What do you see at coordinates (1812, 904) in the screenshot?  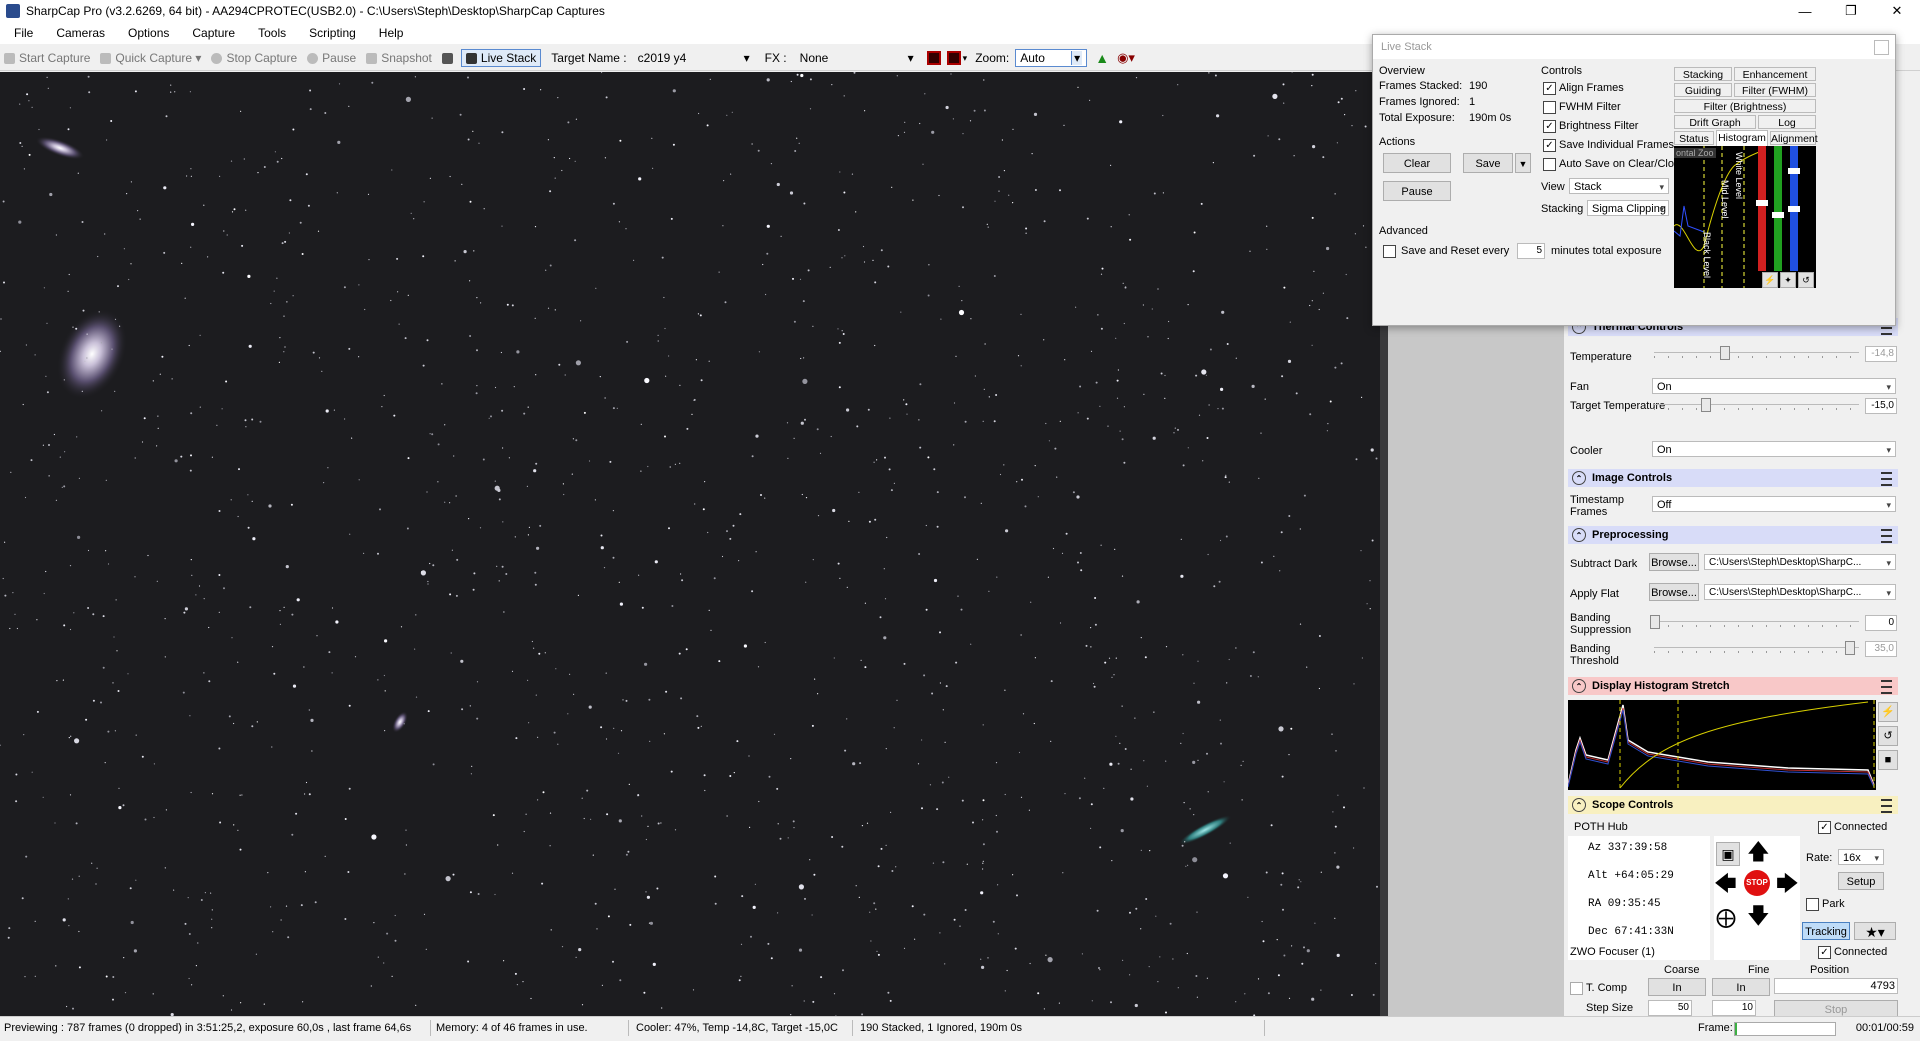 I see `park-checkbox` at bounding box center [1812, 904].